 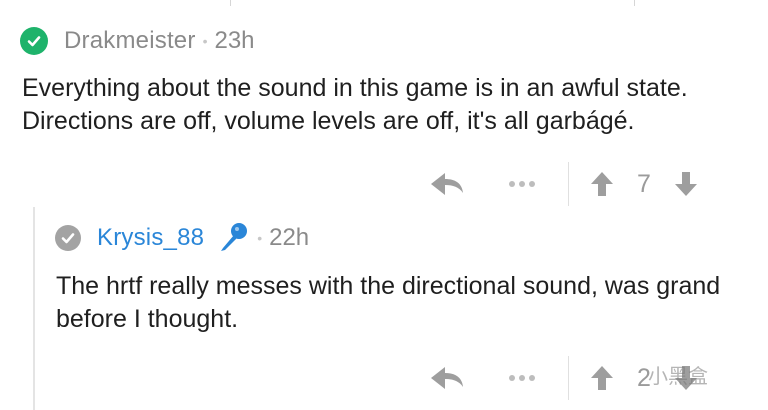 What do you see at coordinates (686, 184) in the screenshot?
I see `downvote-arrow-icon` at bounding box center [686, 184].